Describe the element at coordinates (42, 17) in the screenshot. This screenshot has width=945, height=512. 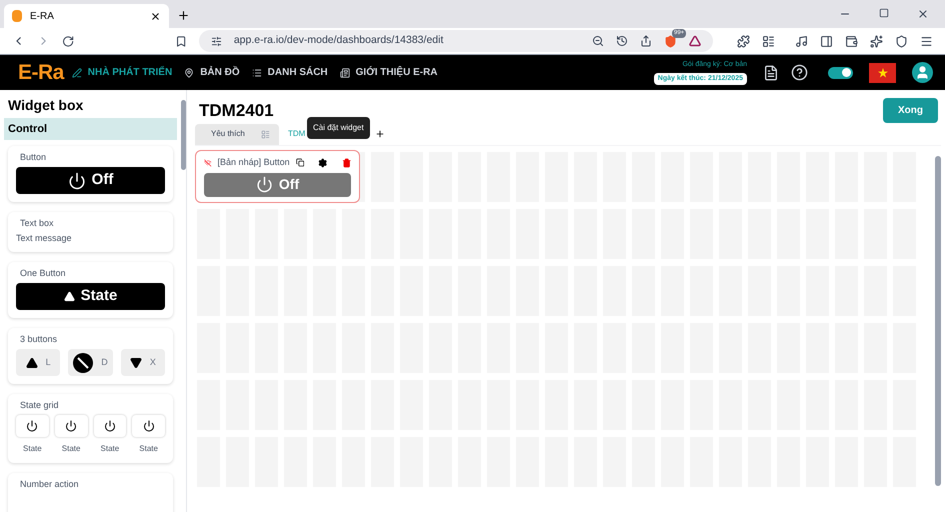
I see `tab-title: E-RA` at that location.